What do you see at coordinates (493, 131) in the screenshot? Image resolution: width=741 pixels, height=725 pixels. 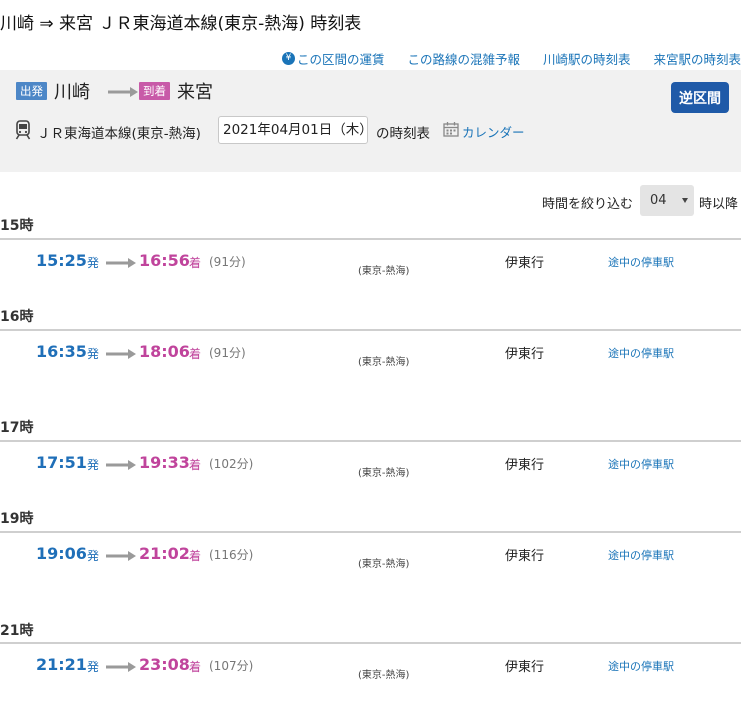 I see `calendar-link: カレンダー` at bounding box center [493, 131].